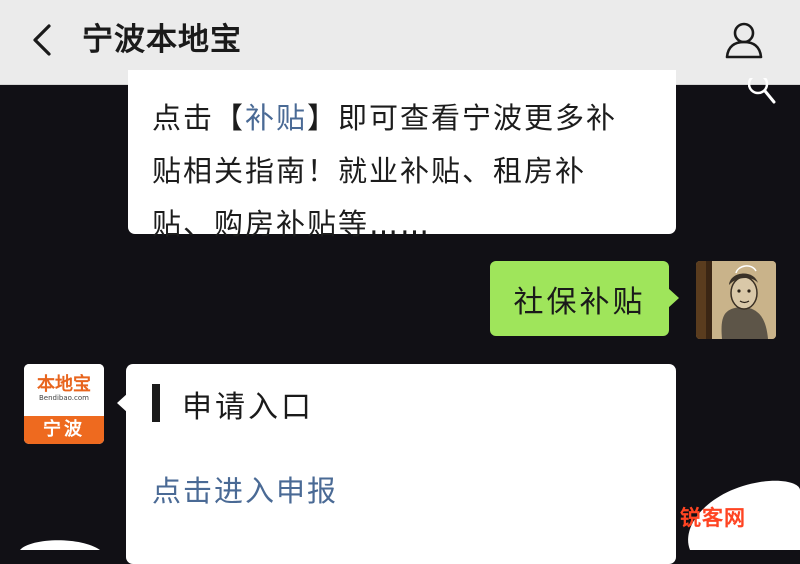  What do you see at coordinates (276, 118) in the screenshot?
I see `subsidy-link: 补贴` at bounding box center [276, 118].